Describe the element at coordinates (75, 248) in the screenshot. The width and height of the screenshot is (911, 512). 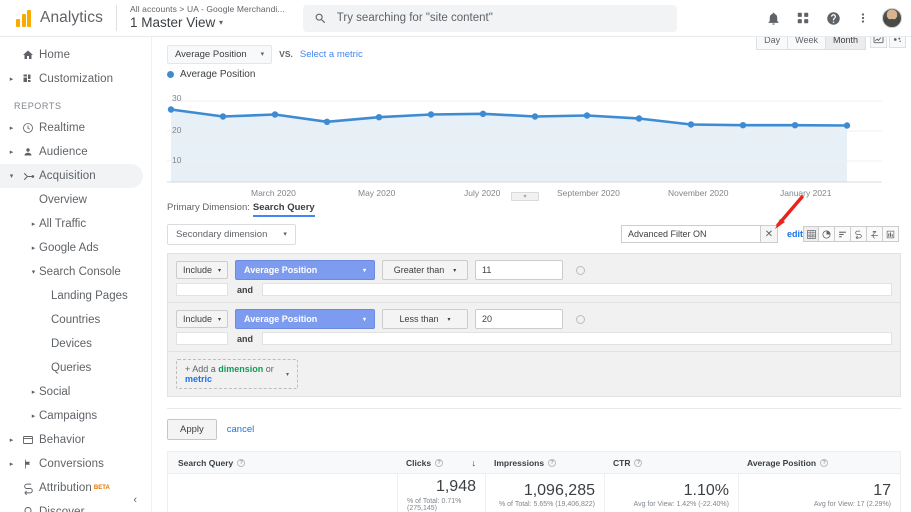
I see `sidebar-item-google-ads: ▸ Google Ads` at that location.